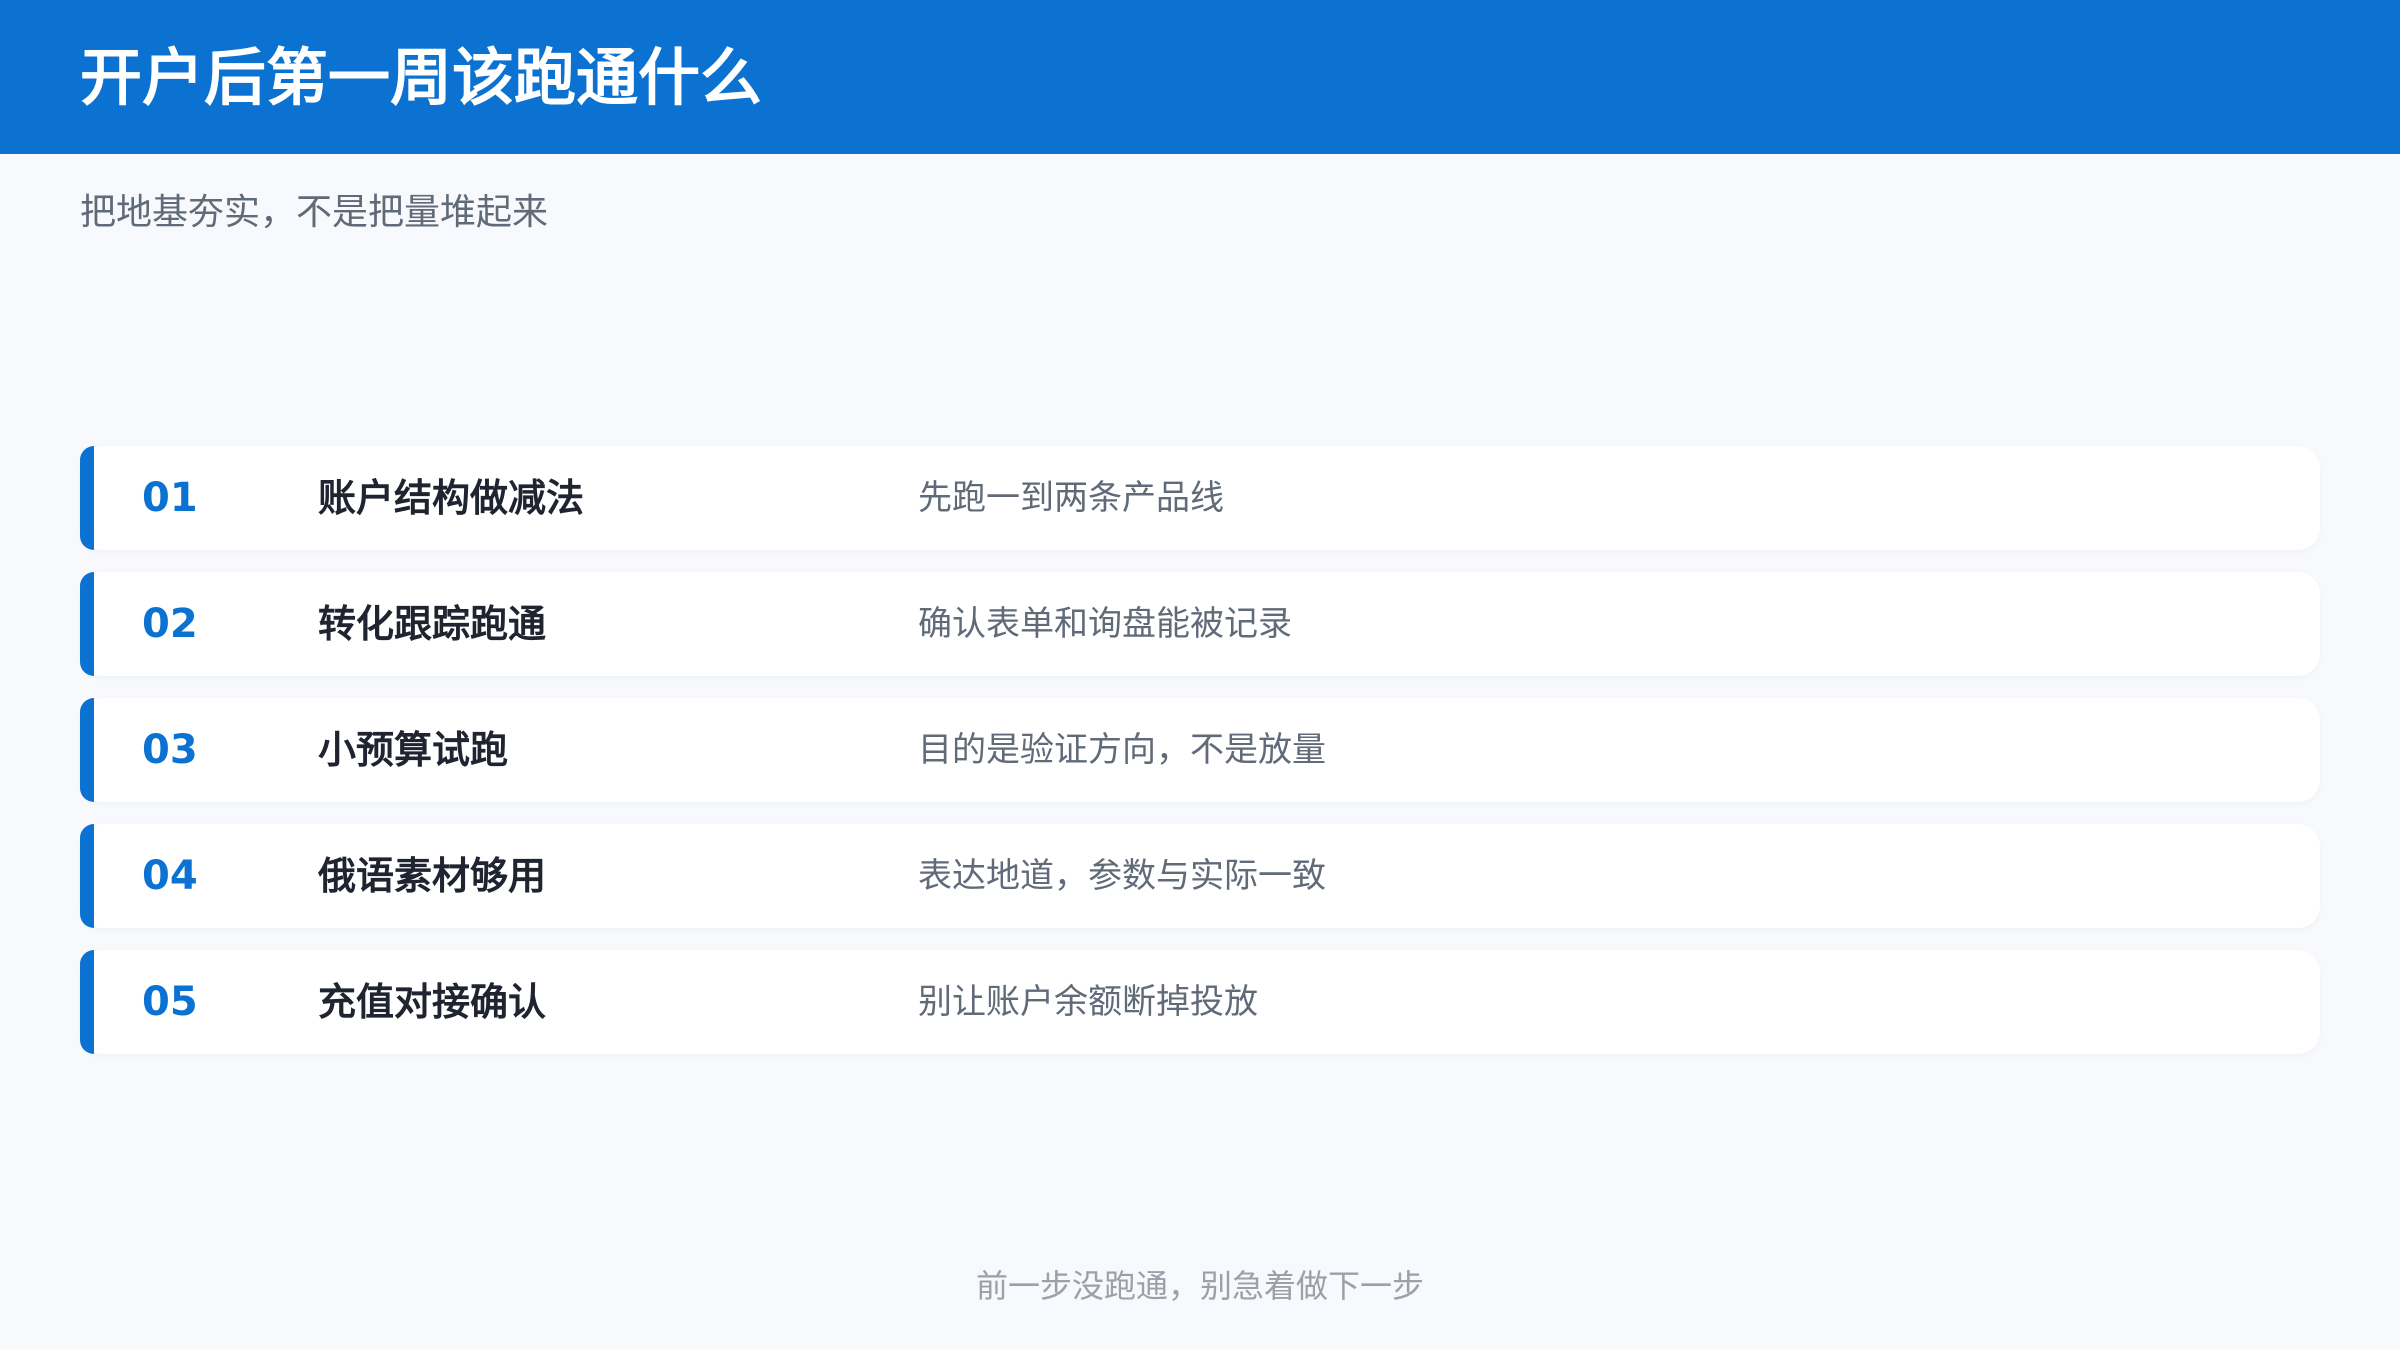 Image resolution: width=2400 pixels, height=1350 pixels. I want to click on item-number: 02, so click(170, 624).